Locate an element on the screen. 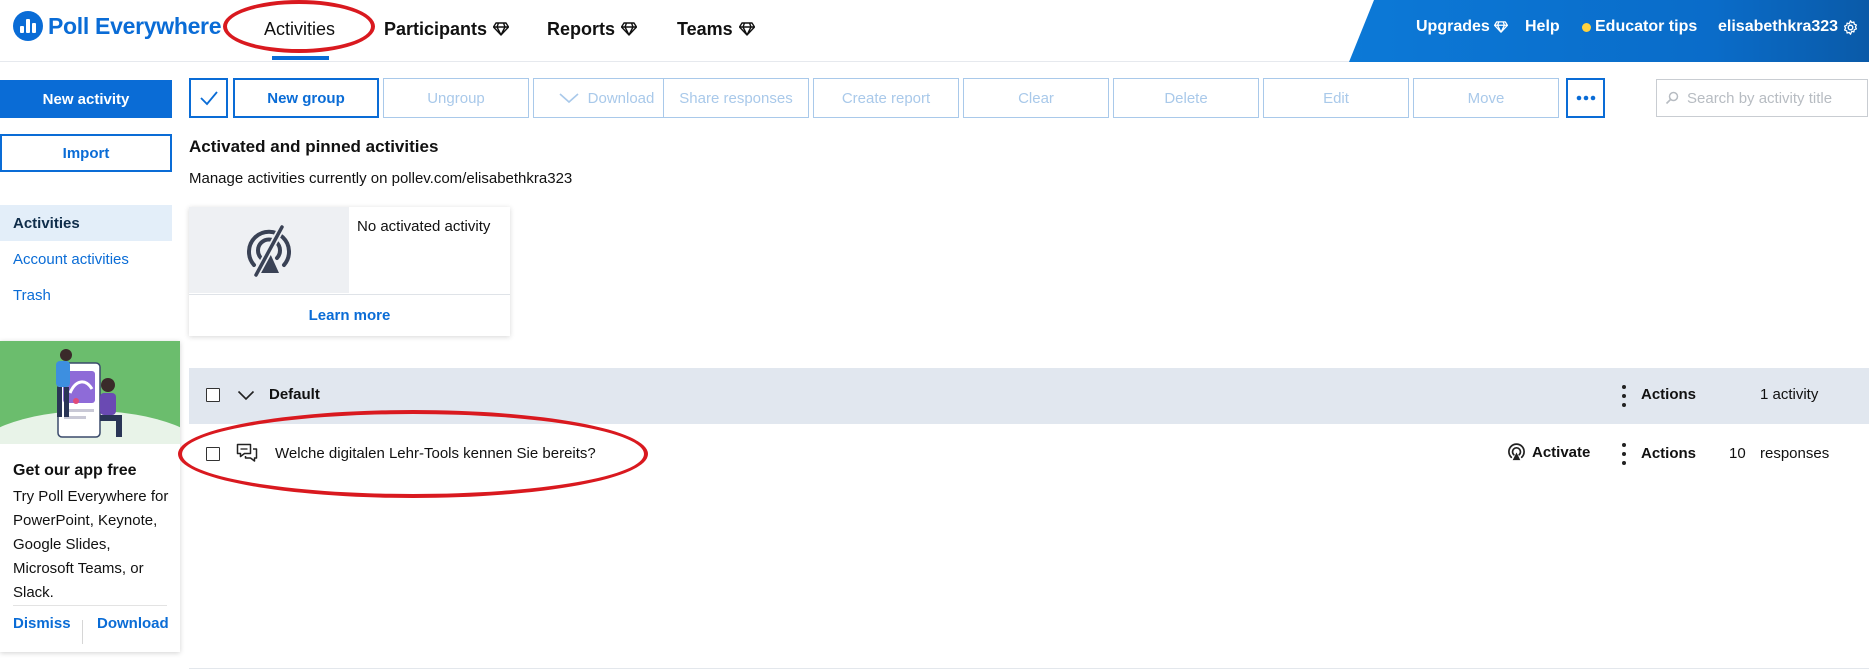 Image resolution: width=1869 pixels, height=672 pixels. learn-more-link: Learn more is located at coordinates (349, 315).